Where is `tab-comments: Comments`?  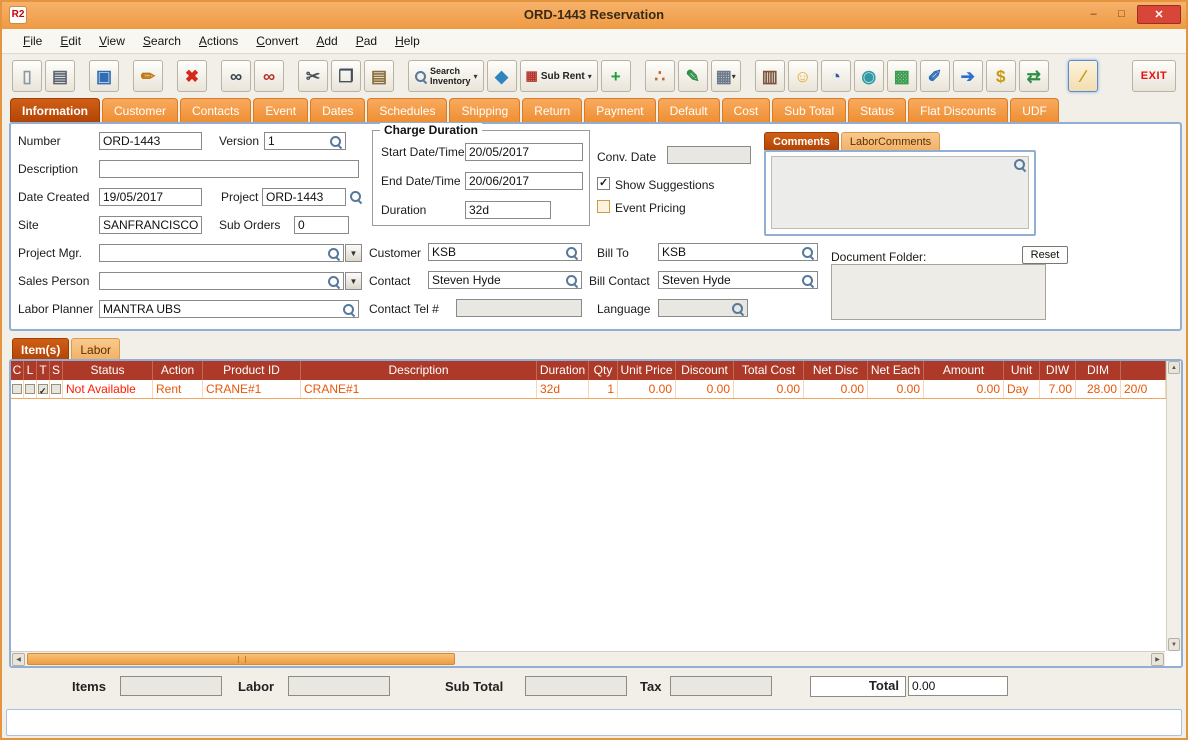
tab-comments: Comments is located at coordinates (801, 141).